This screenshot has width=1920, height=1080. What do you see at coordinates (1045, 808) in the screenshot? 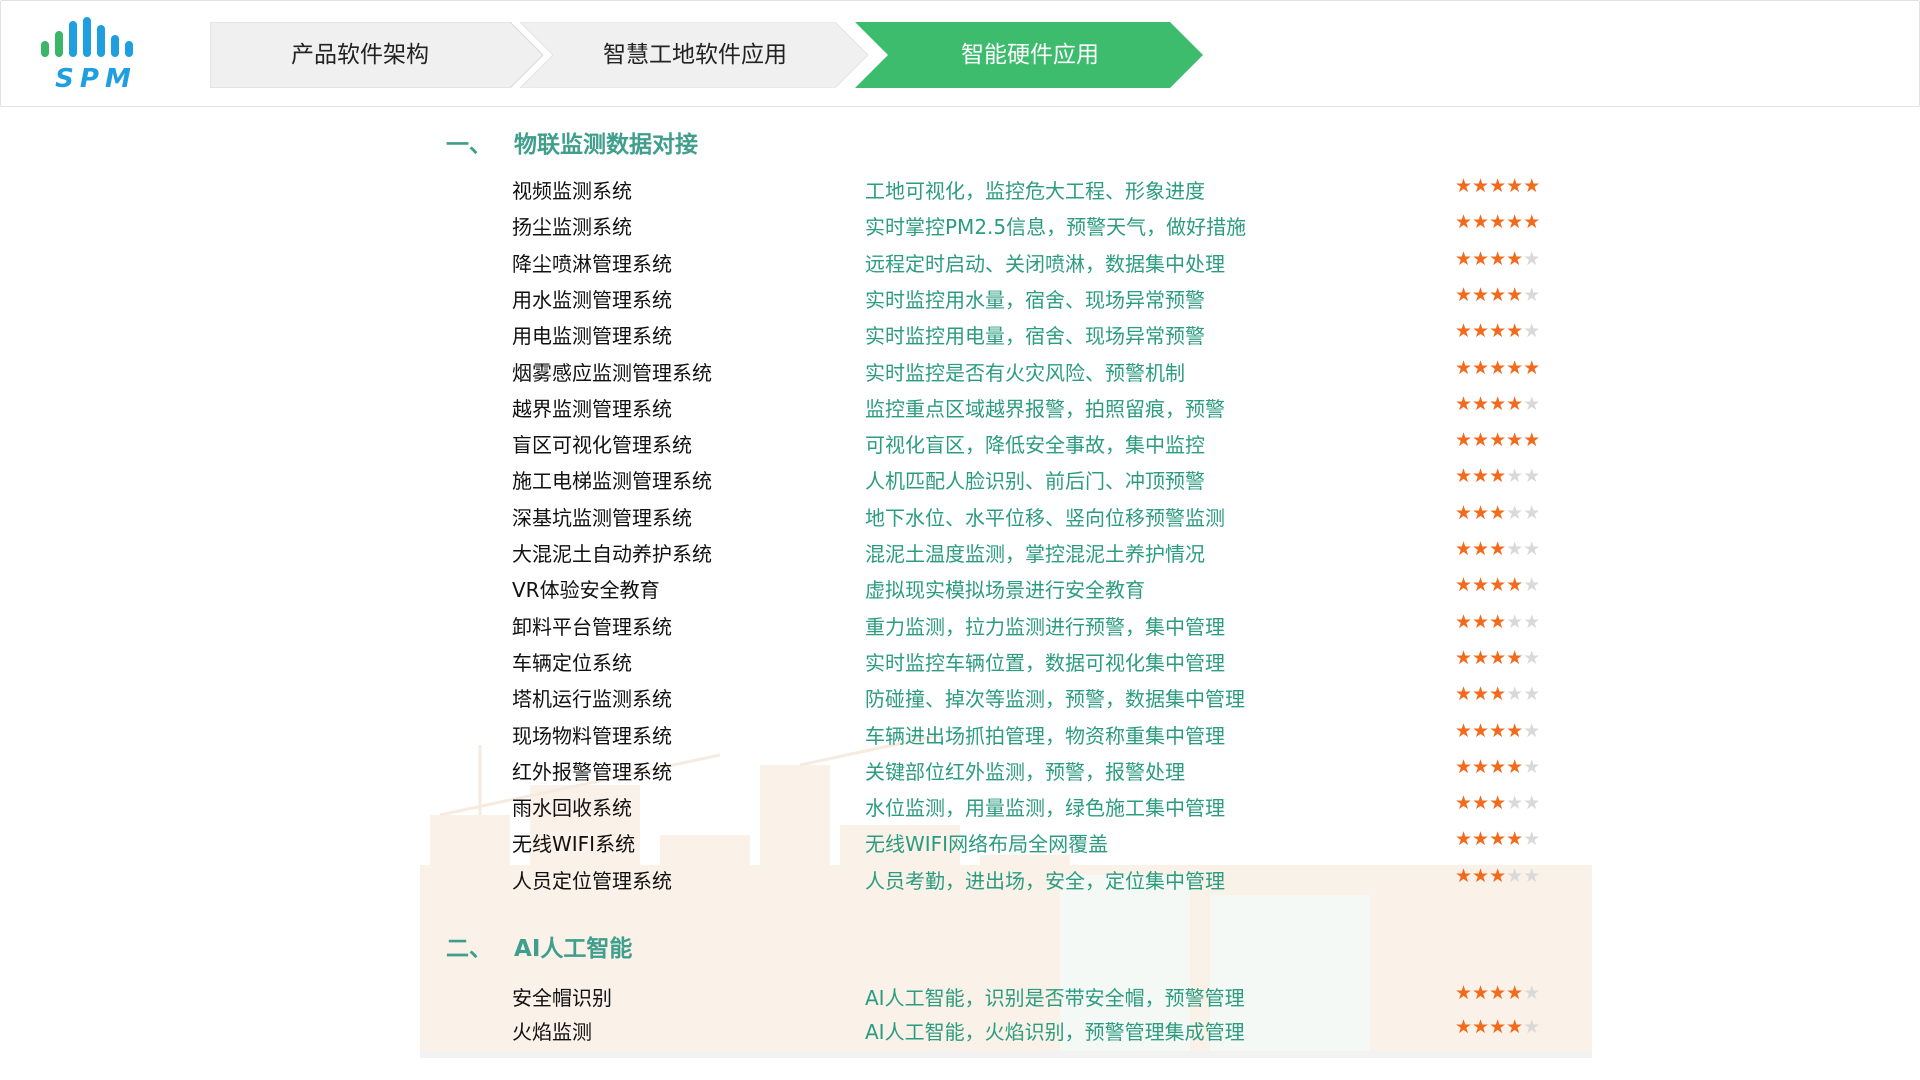
I see `system-description: 水位监测，用量监测，绿色施工集中管理` at bounding box center [1045, 808].